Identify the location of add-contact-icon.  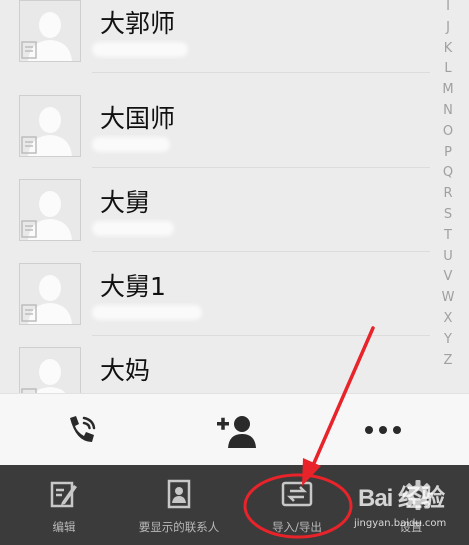
(236, 432).